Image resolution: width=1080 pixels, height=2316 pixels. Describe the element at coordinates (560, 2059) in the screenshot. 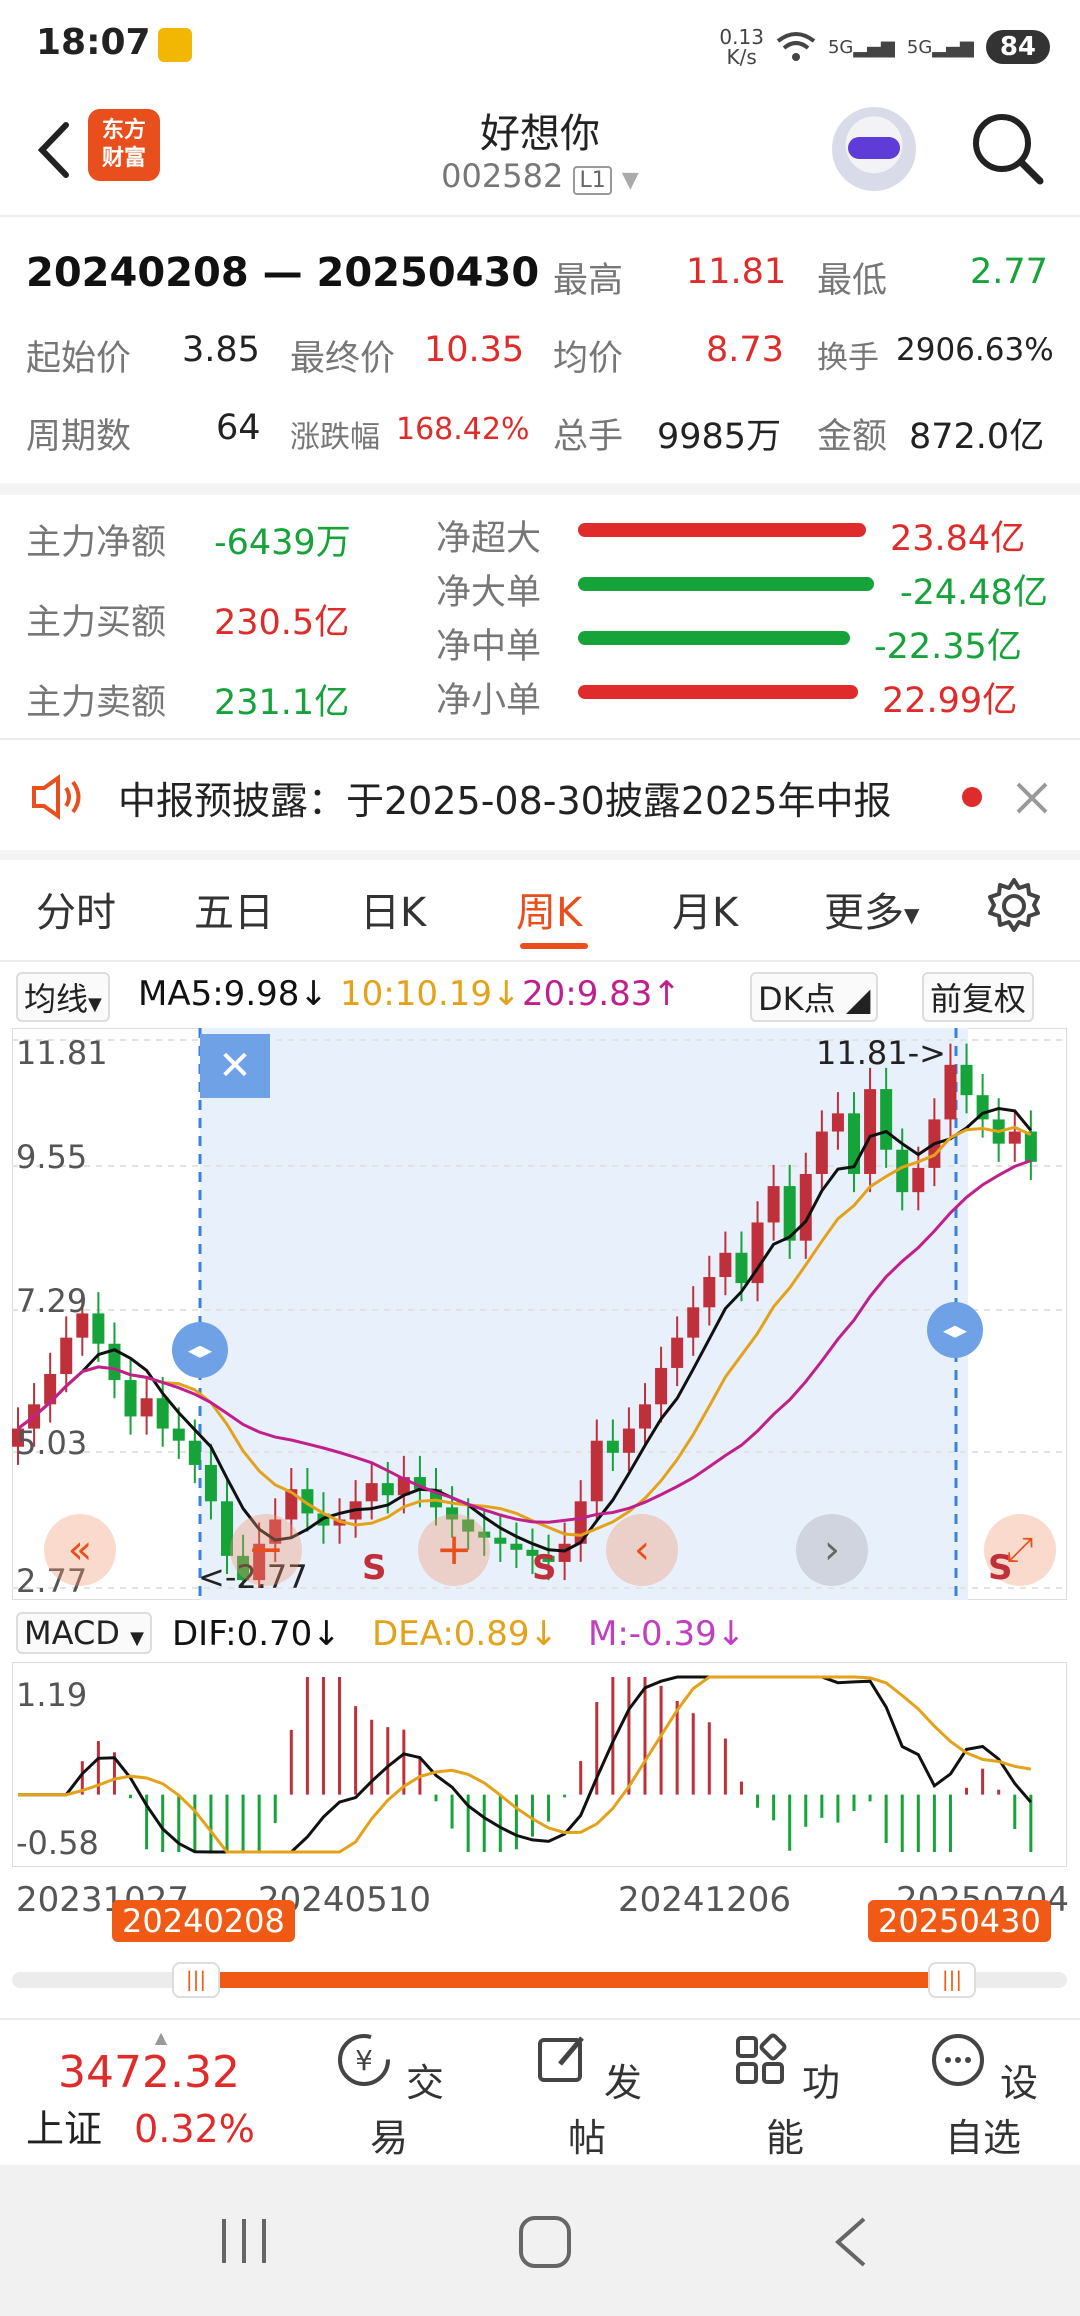

I see `edit-icon` at that location.